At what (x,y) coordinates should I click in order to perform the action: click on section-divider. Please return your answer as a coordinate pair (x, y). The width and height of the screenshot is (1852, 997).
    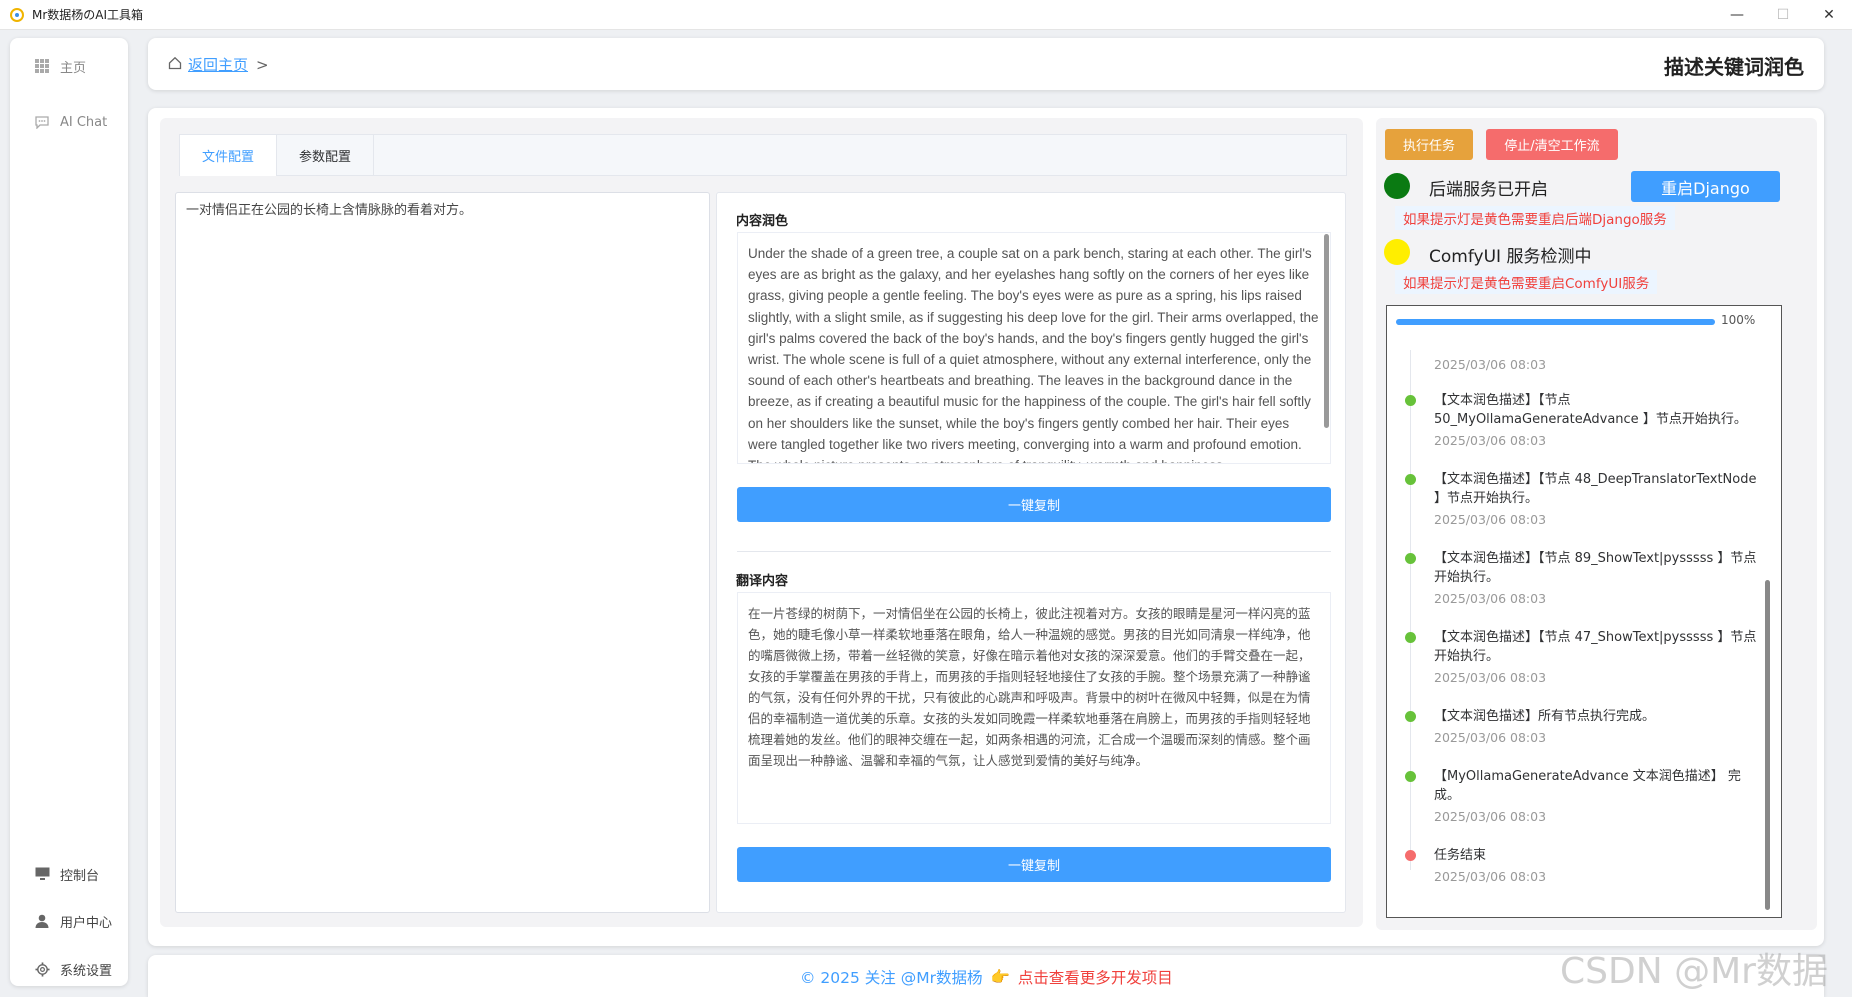
    Looking at the image, I should click on (1034, 551).